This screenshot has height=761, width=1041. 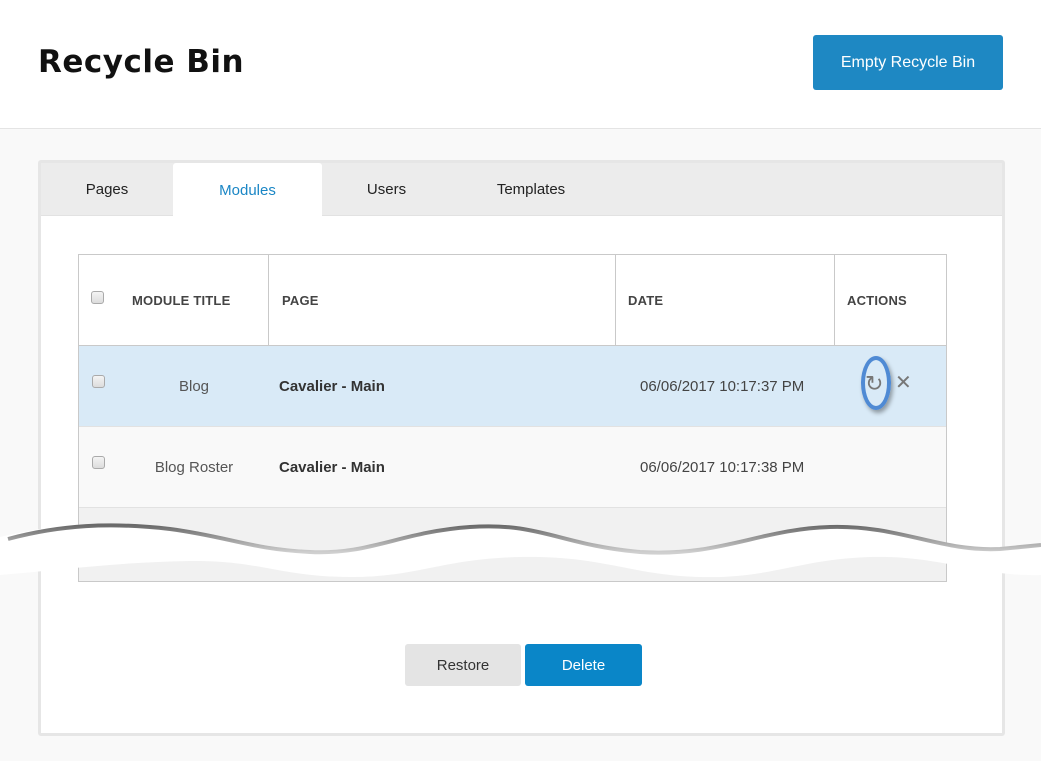 I want to click on module-title: Blog, so click(x=194, y=386).